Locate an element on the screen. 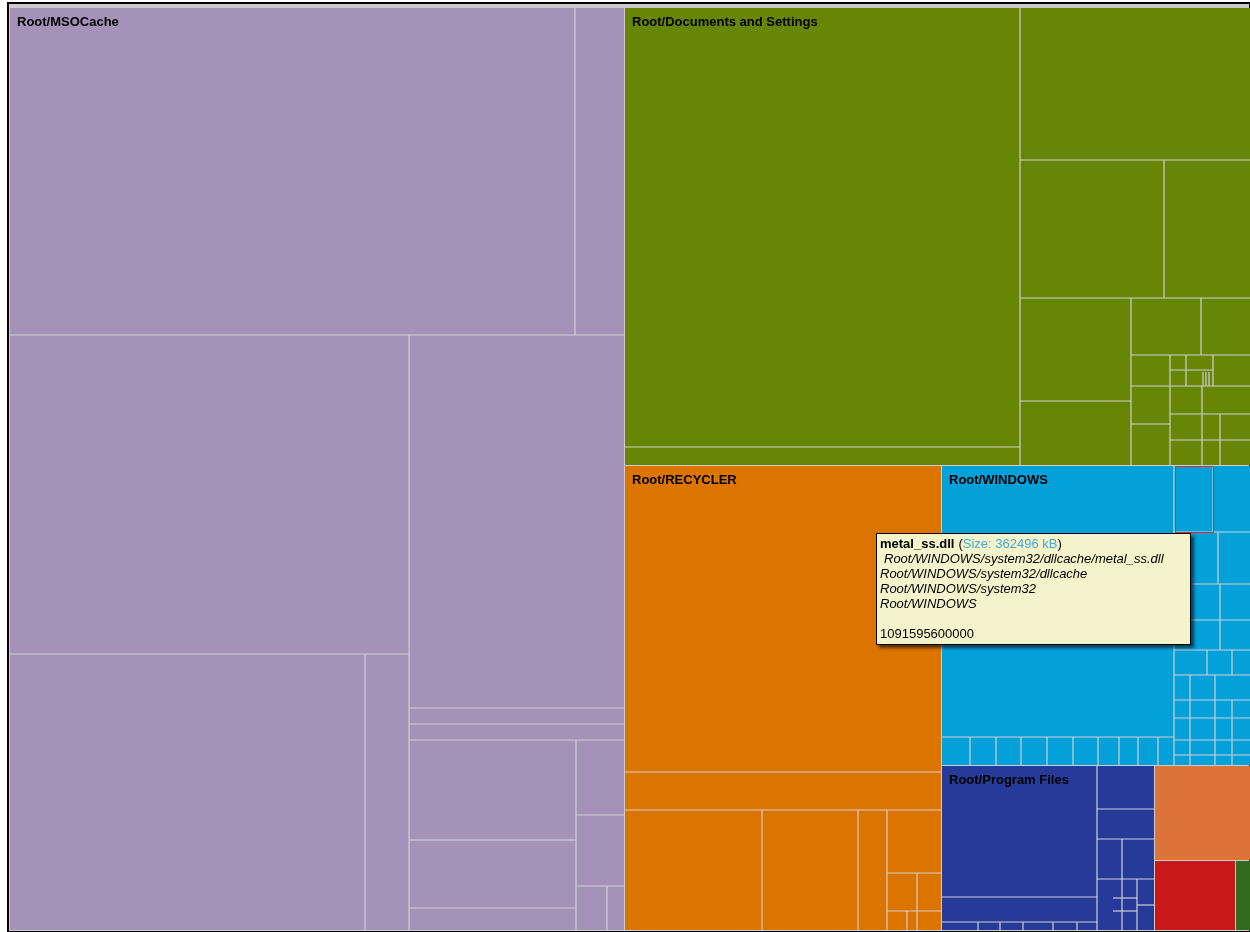  folder-label: Root/Documents and Settings is located at coordinates (725, 21).